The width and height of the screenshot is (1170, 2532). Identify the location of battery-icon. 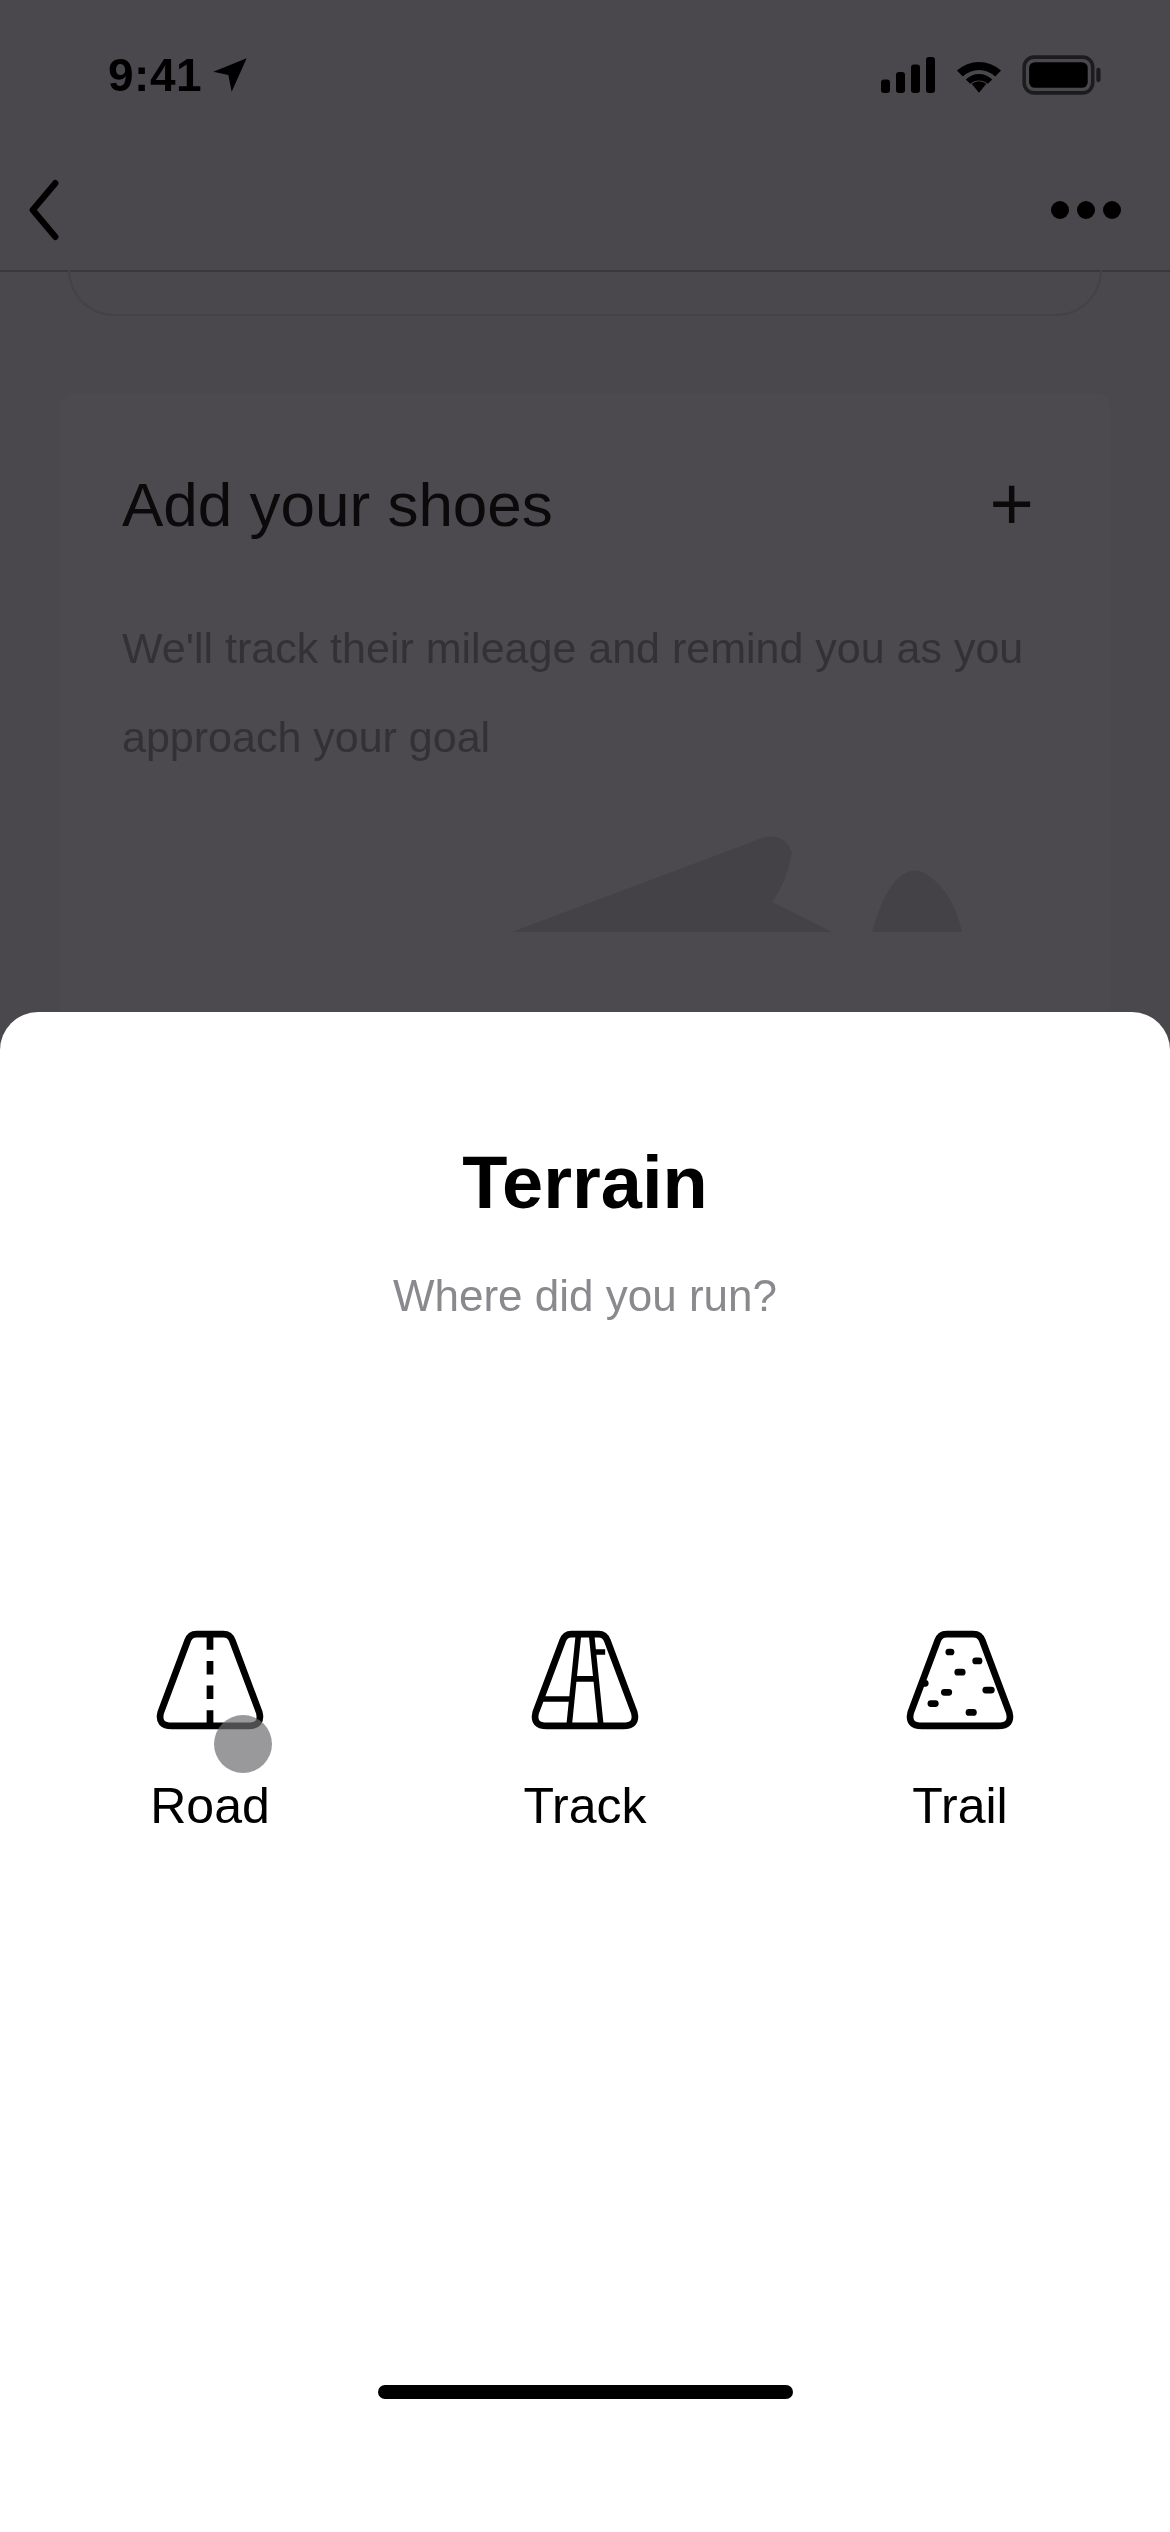
(1062, 75).